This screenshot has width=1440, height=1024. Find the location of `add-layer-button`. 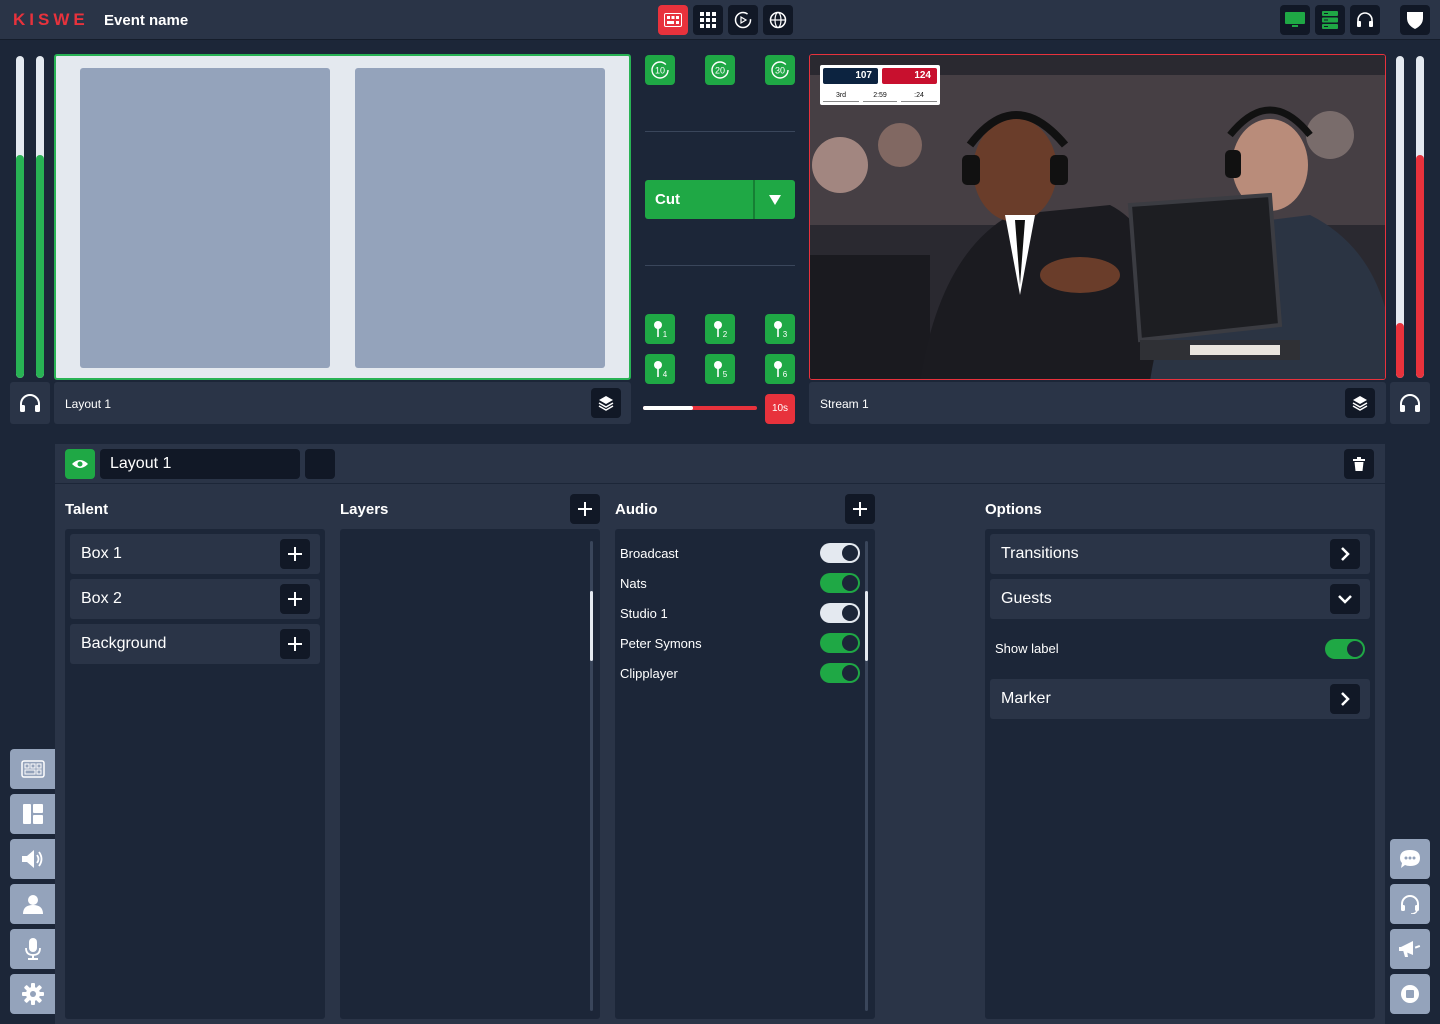

add-layer-button is located at coordinates (585, 509).